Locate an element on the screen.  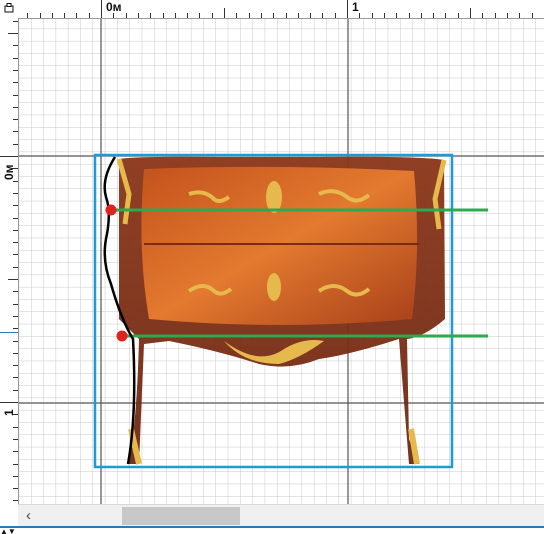
ruler-position-marker is located at coordinates (9, 332).